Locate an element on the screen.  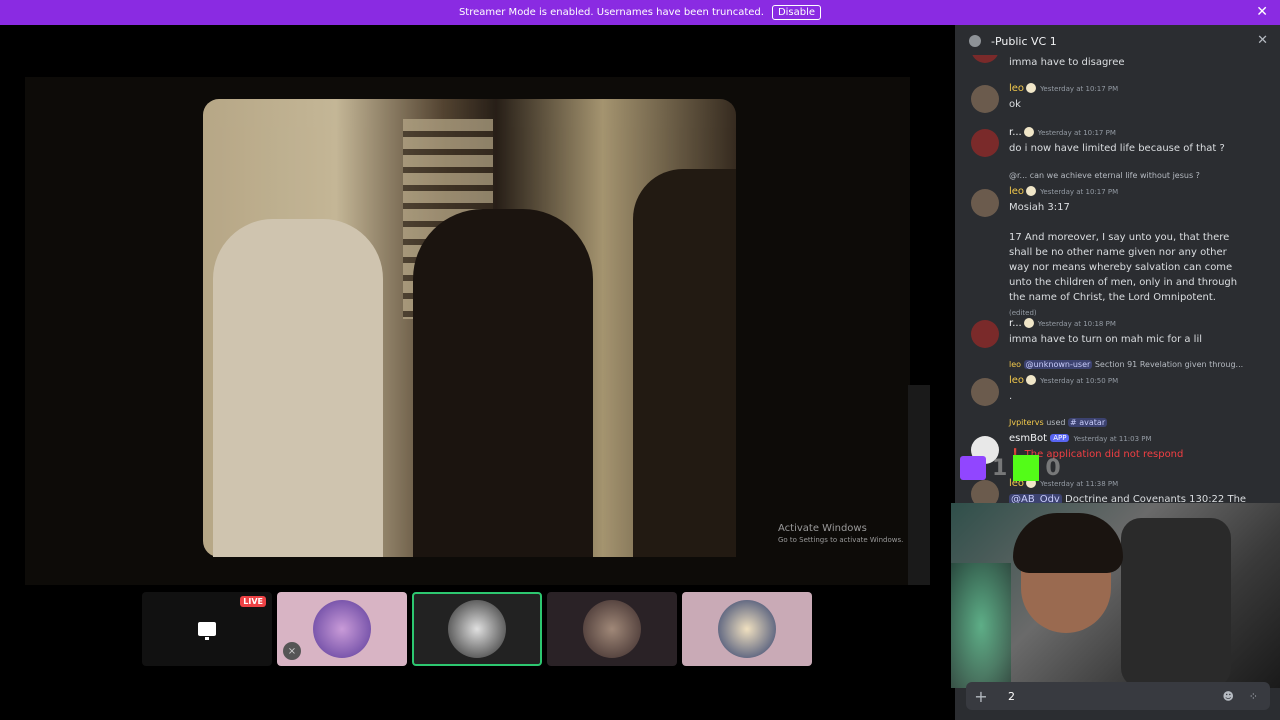
tile-participant-speaking is located at coordinates (477, 629).